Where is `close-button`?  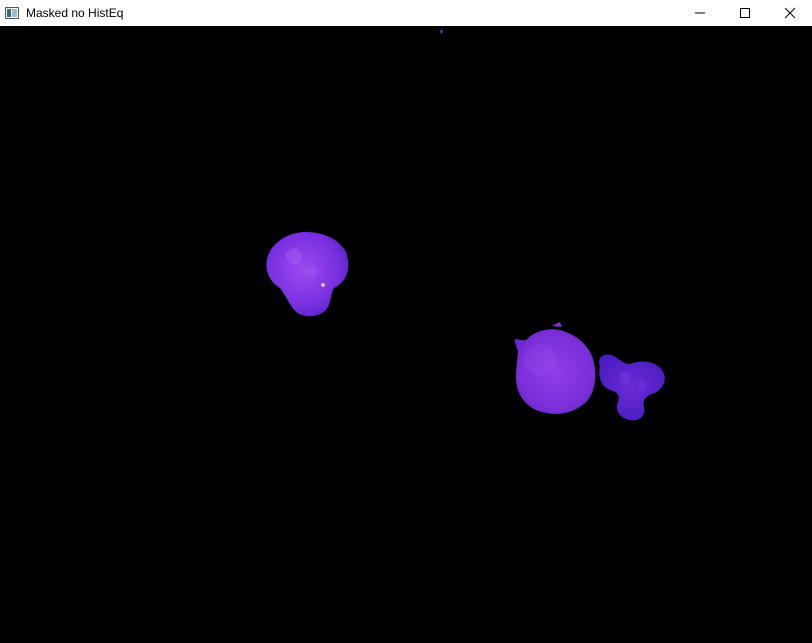
close-button is located at coordinates (789, 13).